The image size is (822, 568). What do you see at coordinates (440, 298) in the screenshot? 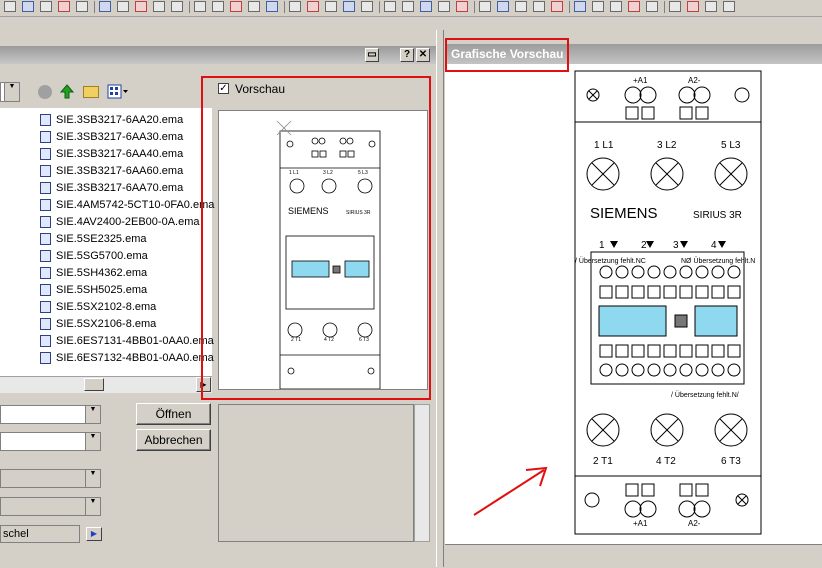
I see `splitter` at bounding box center [440, 298].